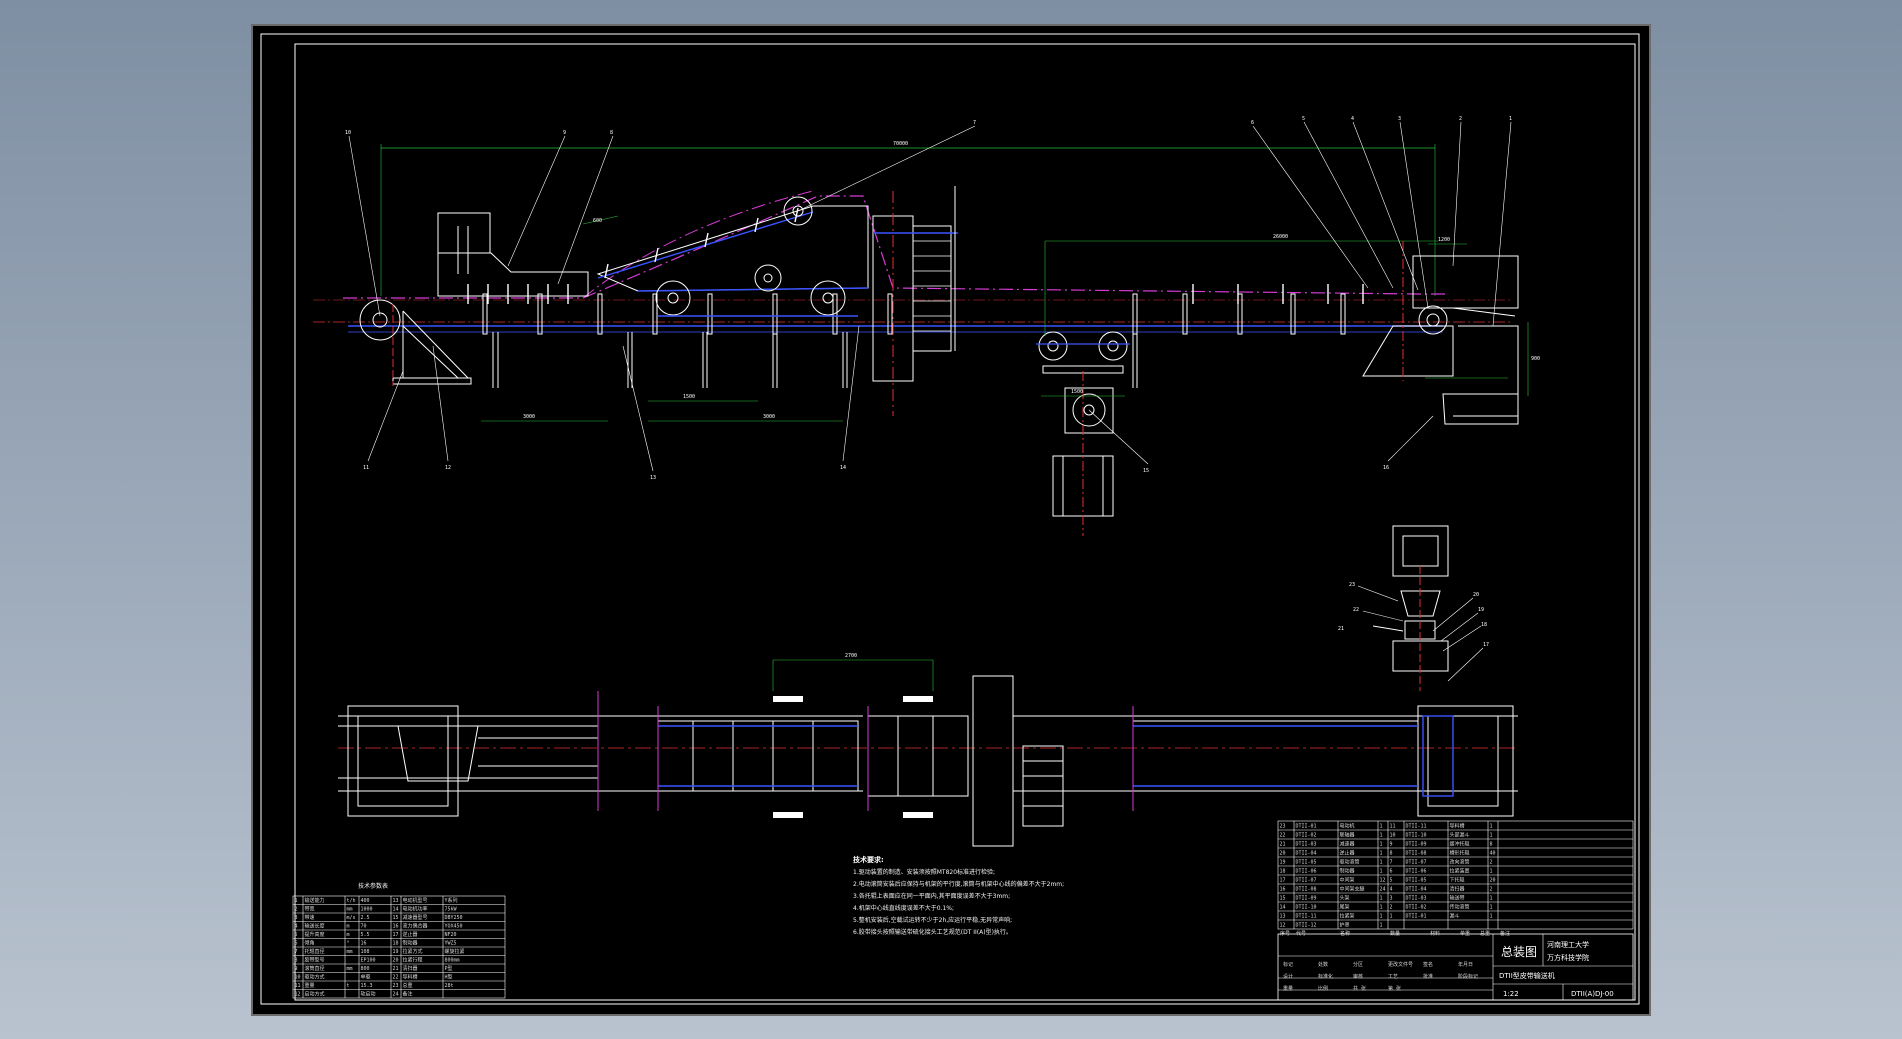 The height and width of the screenshot is (1039, 1902). Describe the element at coordinates (1399, 119) in the screenshot. I see `callout-3: 3` at that location.